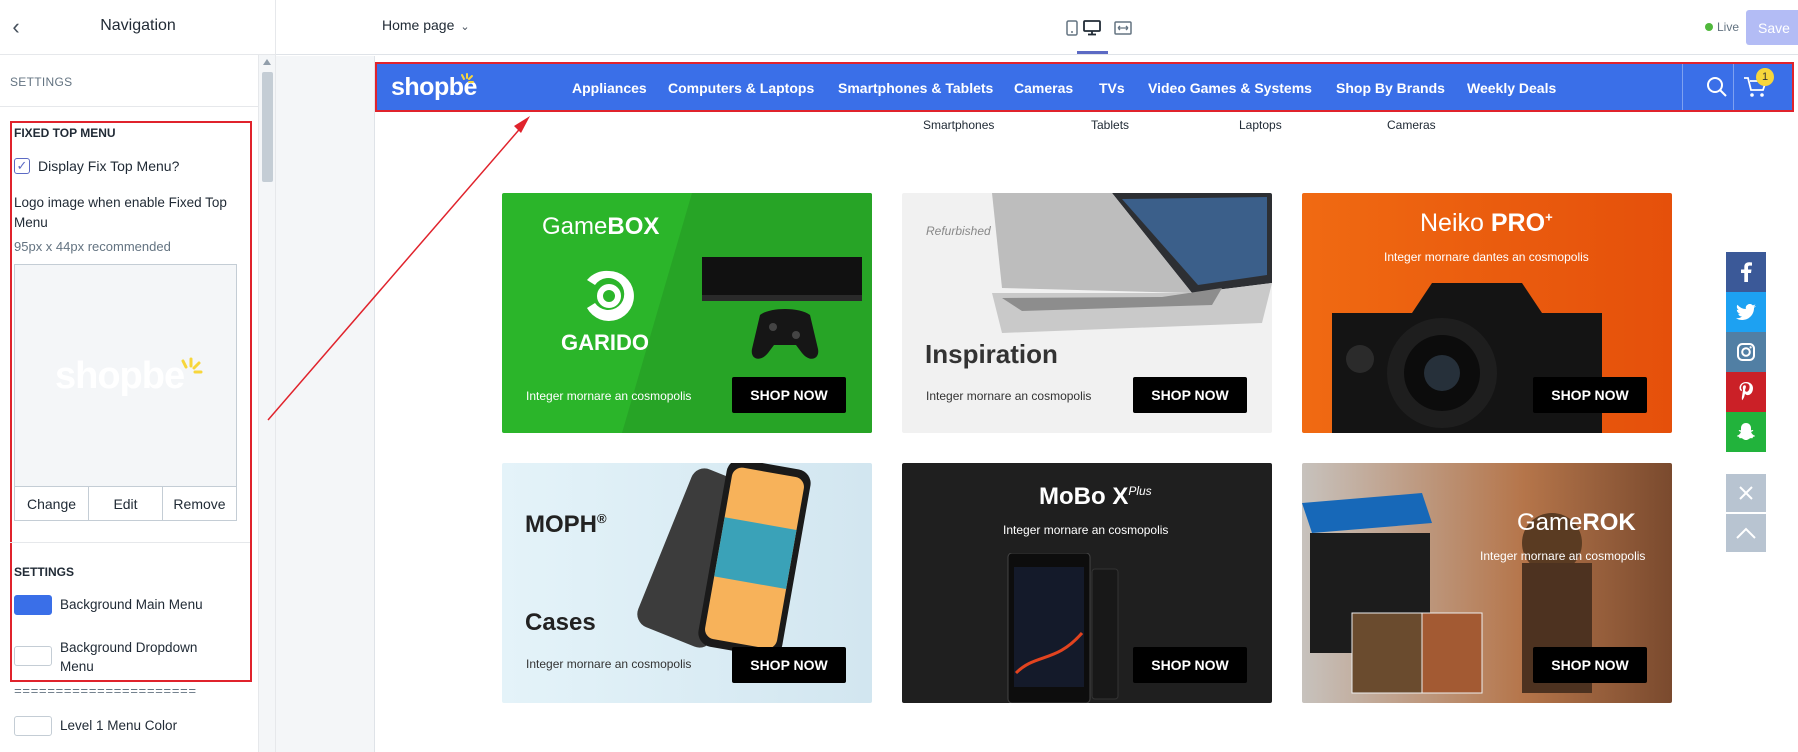  What do you see at coordinates (915, 88) in the screenshot?
I see `menu-item-smartphones: Smartphones & Tablets` at bounding box center [915, 88].